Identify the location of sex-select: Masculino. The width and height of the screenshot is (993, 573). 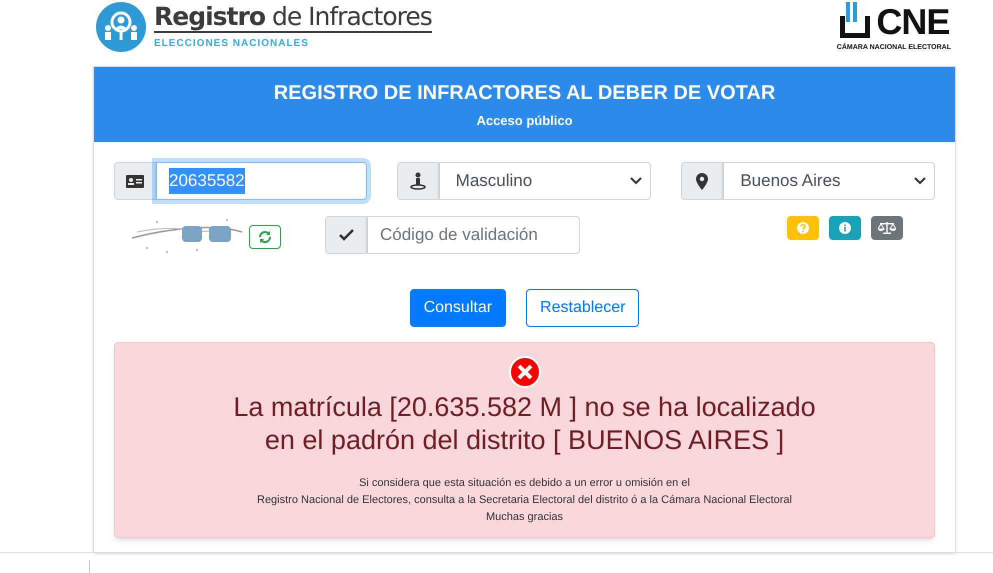
(545, 181).